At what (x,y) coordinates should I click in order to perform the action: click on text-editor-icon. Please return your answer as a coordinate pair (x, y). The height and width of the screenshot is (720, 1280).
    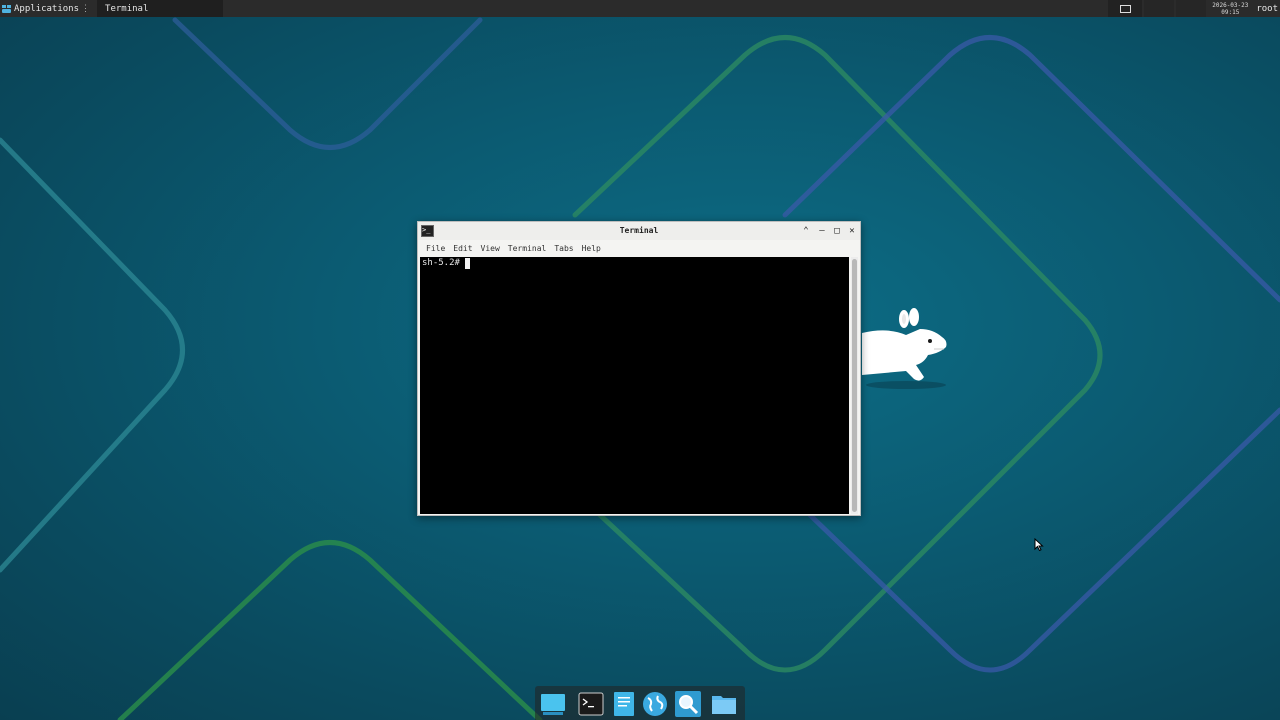
    Looking at the image, I should click on (624, 704).